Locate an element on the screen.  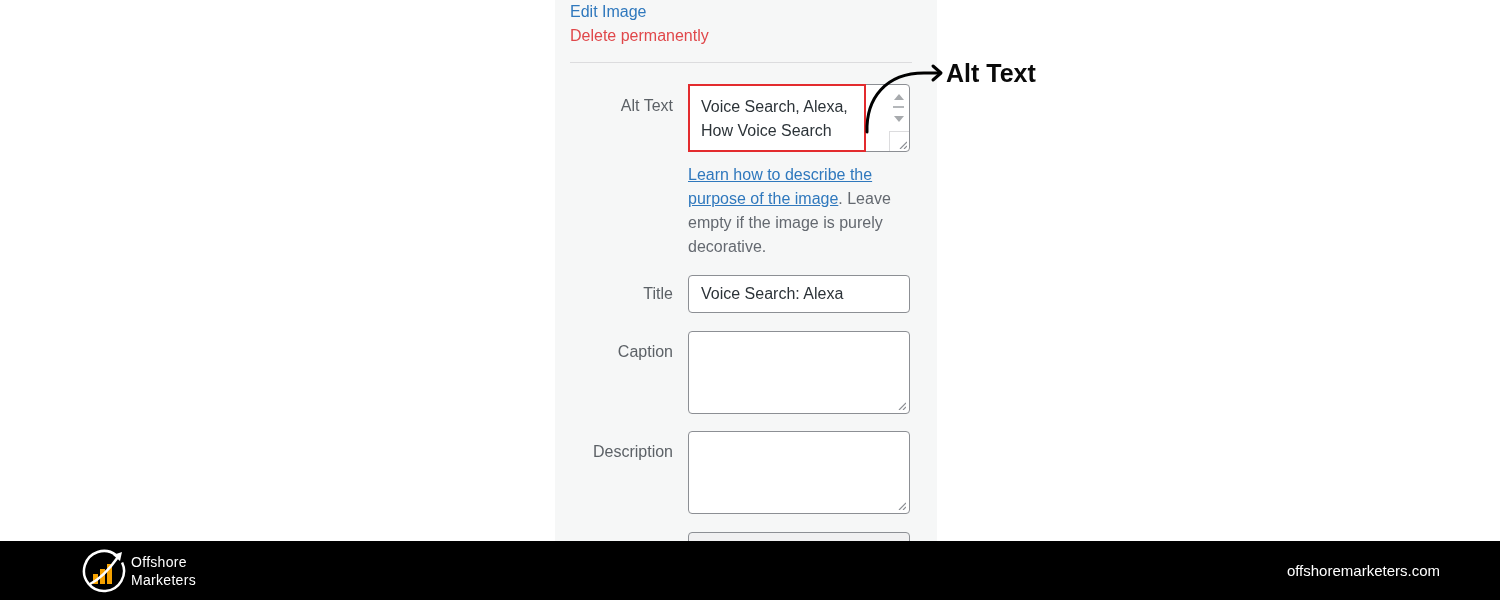
chart-logo-icon is located at coordinates (104, 570).